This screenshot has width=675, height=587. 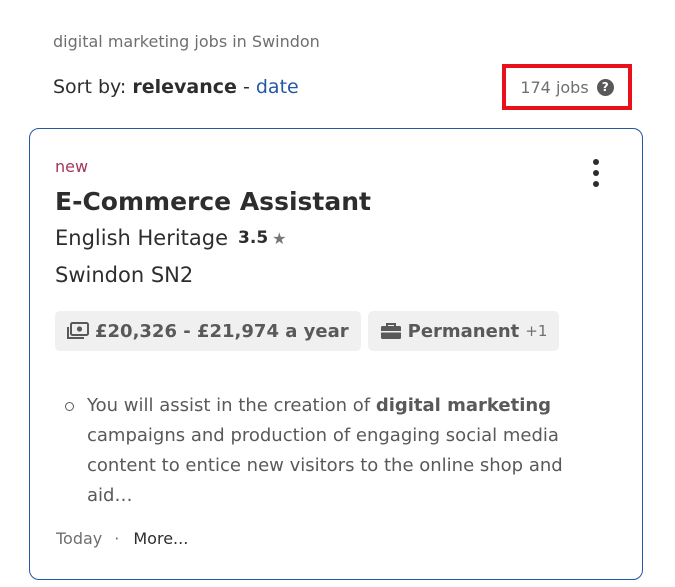 What do you see at coordinates (186, 41) in the screenshot?
I see `search-caption: digital marketing jobs in Swindon` at bounding box center [186, 41].